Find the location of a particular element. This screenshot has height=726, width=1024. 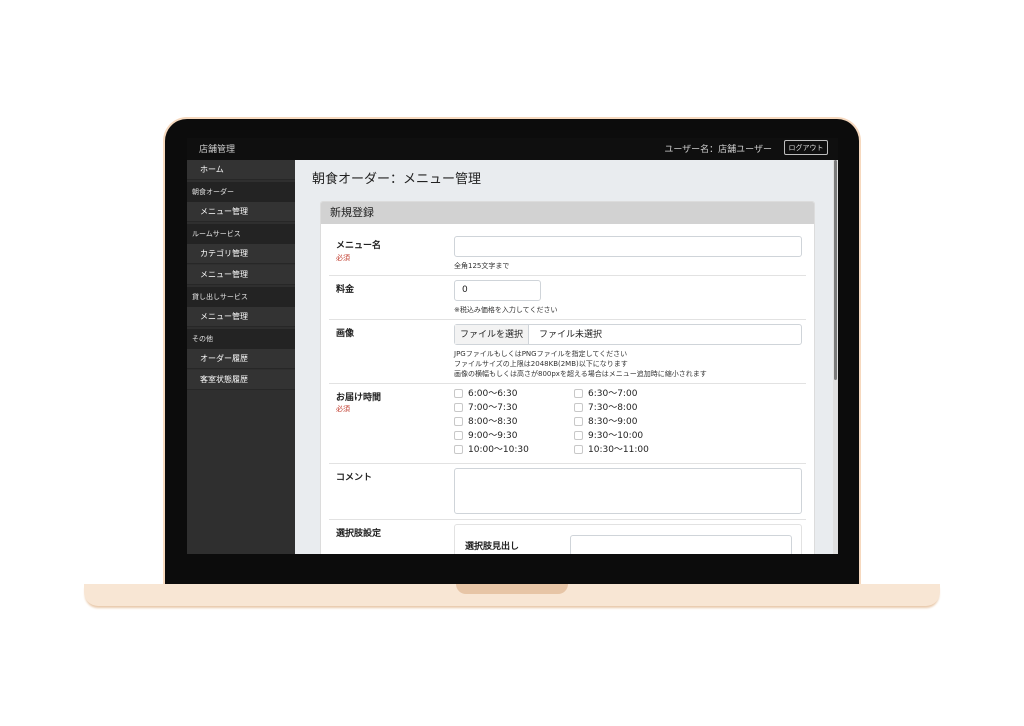

sidebar-group-room-service: ルームサービス is located at coordinates (241, 234).